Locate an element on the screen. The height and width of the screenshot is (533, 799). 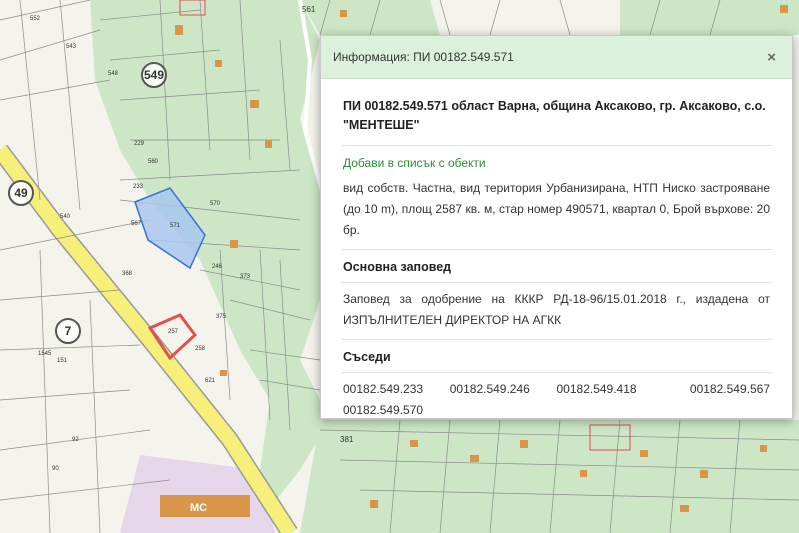
parcel-label: 375 is located at coordinates (221, 317).